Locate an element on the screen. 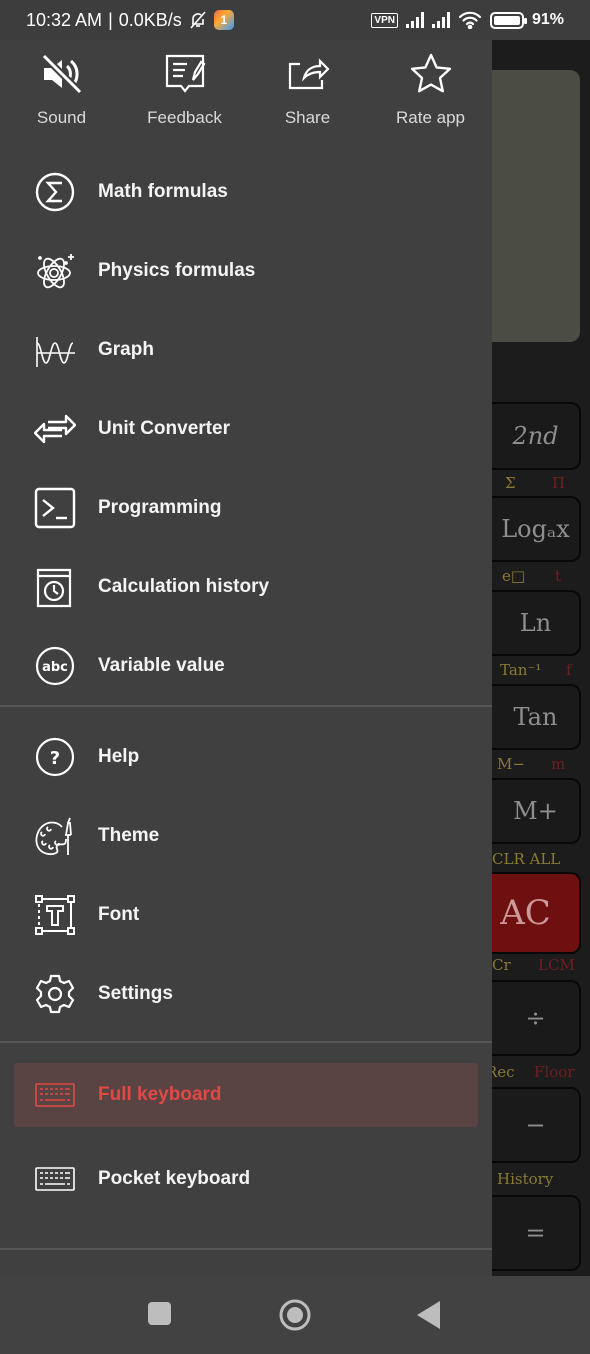  rate-app-label: Rate app is located at coordinates (430, 117).